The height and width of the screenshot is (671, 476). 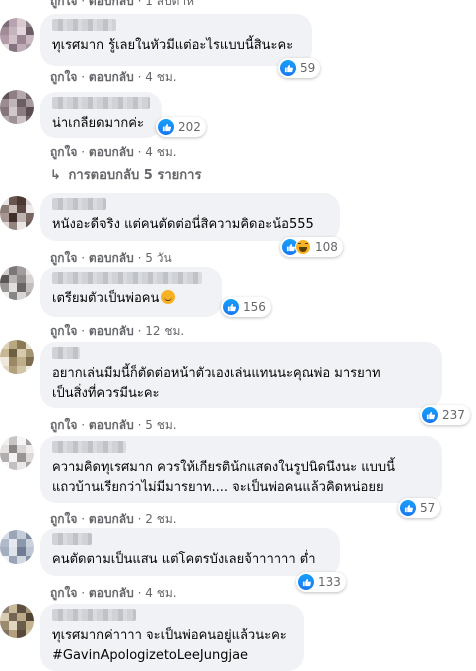 What do you see at coordinates (168, 297) in the screenshot?
I see `smiling-face-emoji` at bounding box center [168, 297].